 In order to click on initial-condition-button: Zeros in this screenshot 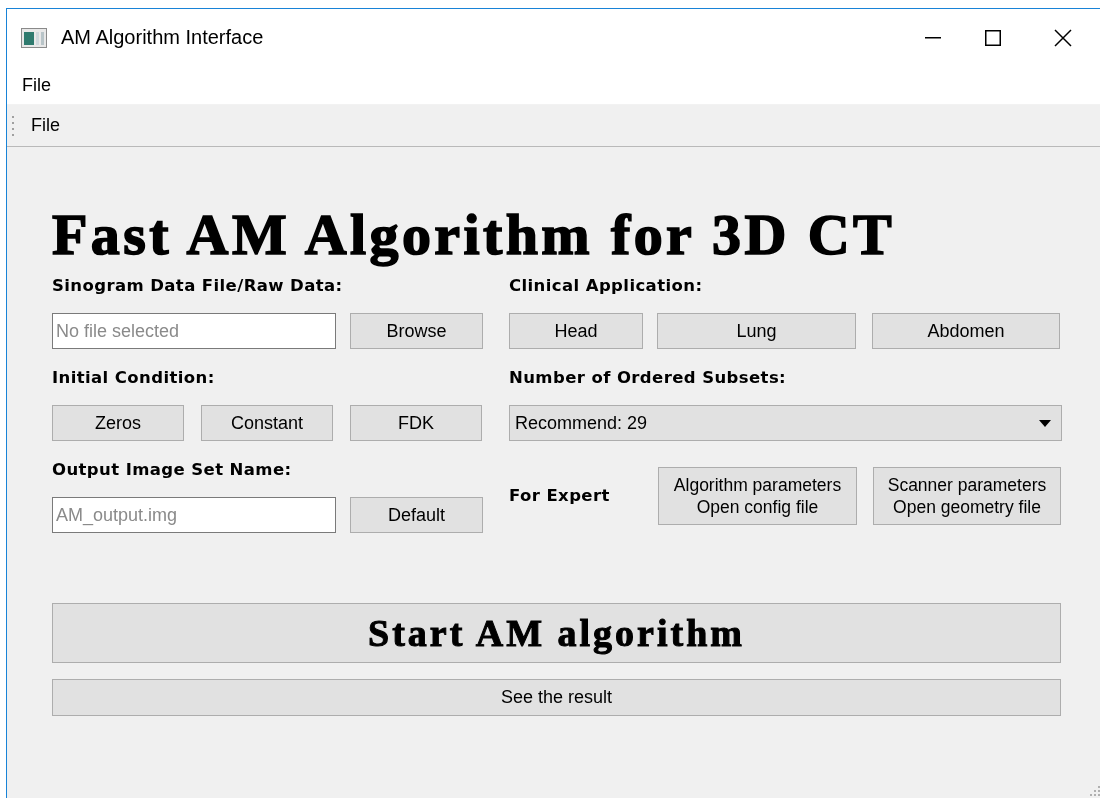, I will do `click(118, 423)`.